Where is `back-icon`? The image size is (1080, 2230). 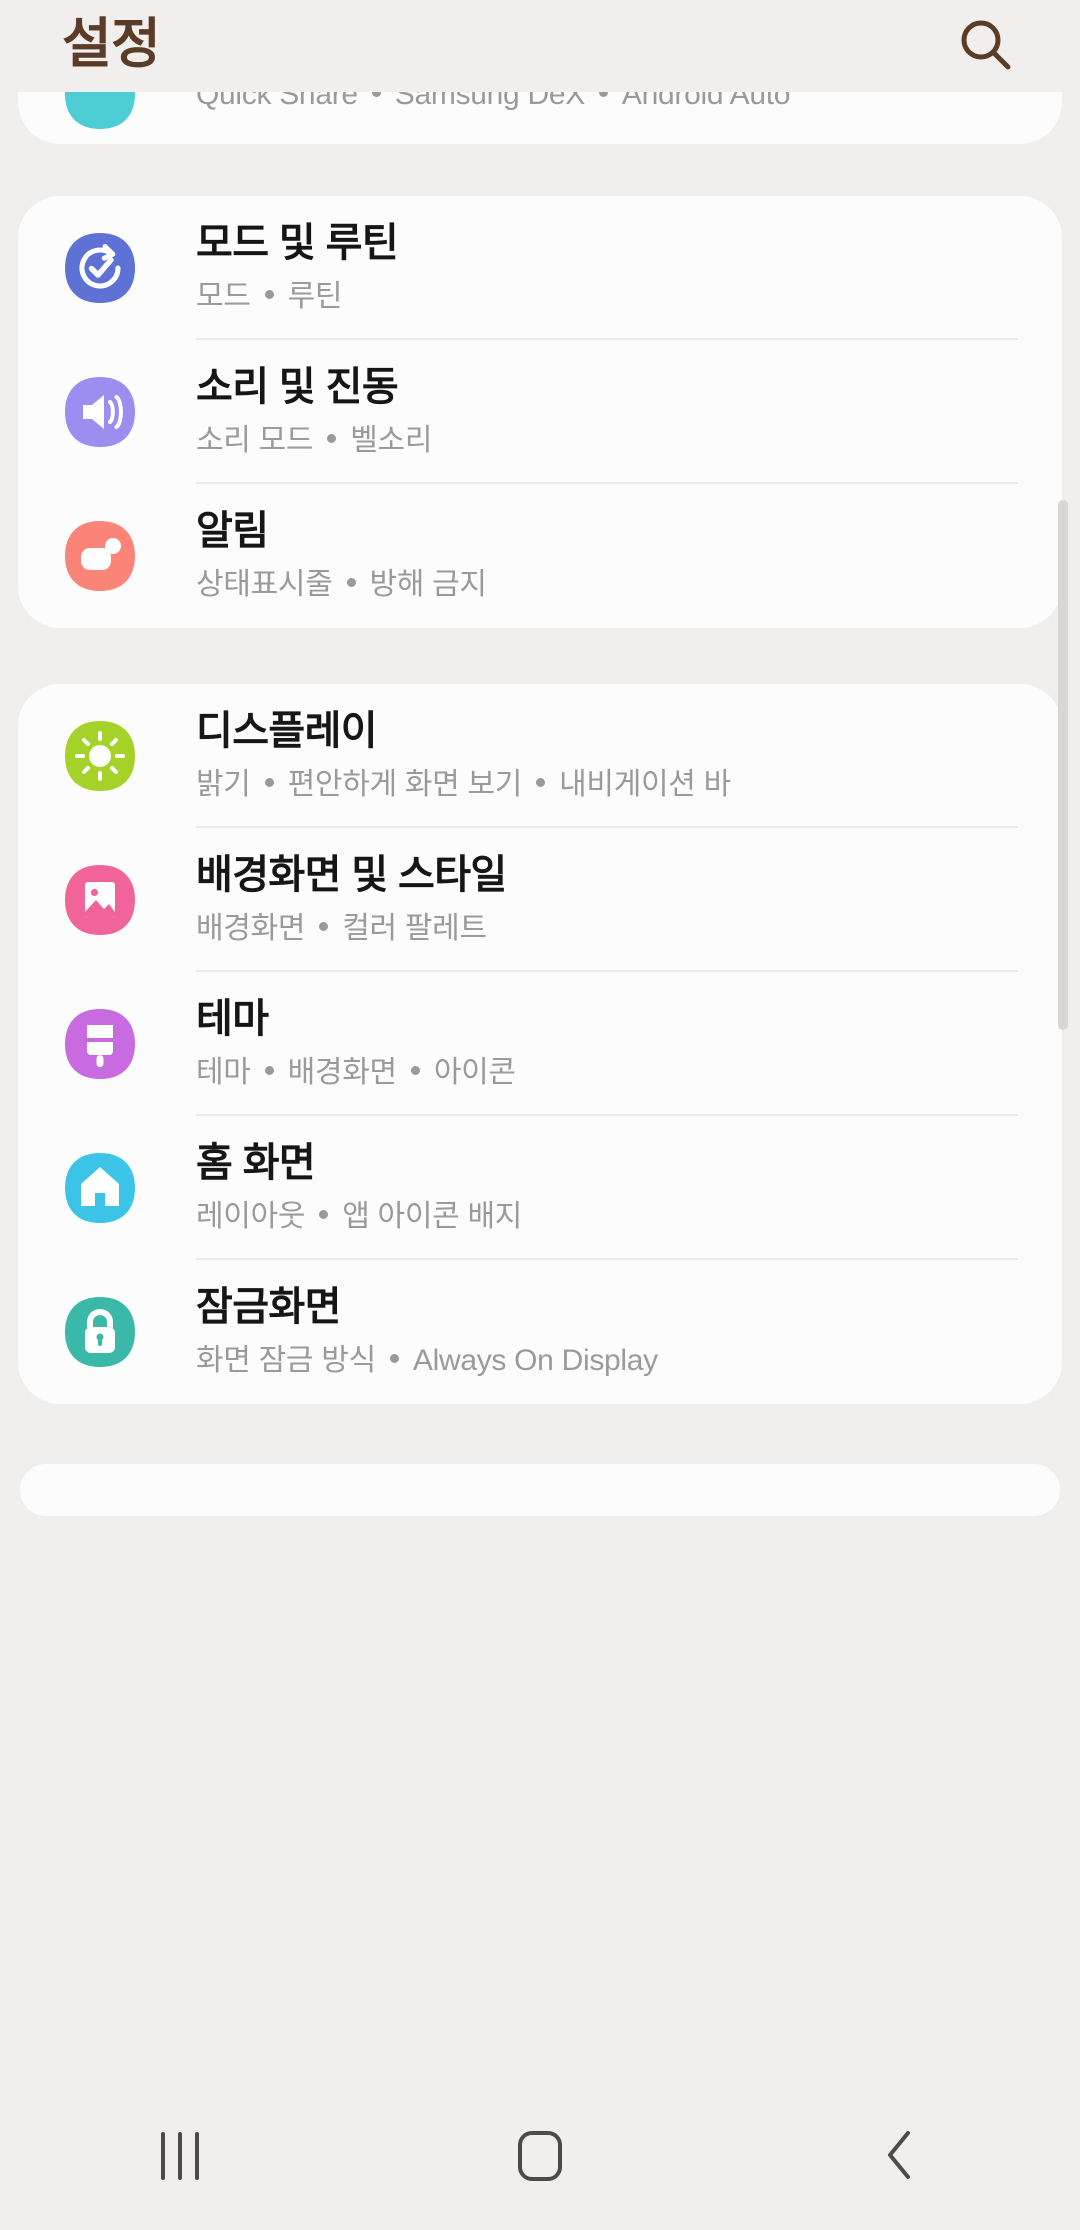 back-icon is located at coordinates (900, 2156).